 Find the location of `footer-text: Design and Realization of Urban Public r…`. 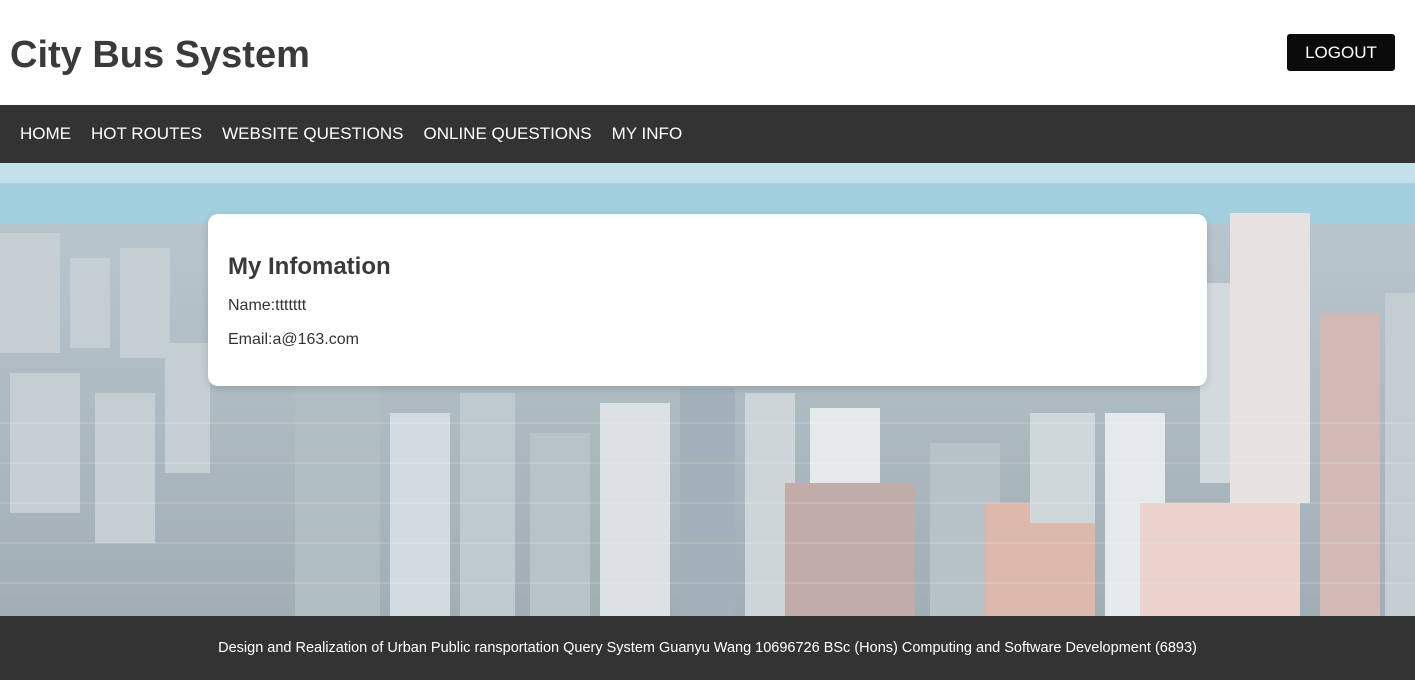

footer-text: Design and Realization of Urban Public r… is located at coordinates (707, 648).